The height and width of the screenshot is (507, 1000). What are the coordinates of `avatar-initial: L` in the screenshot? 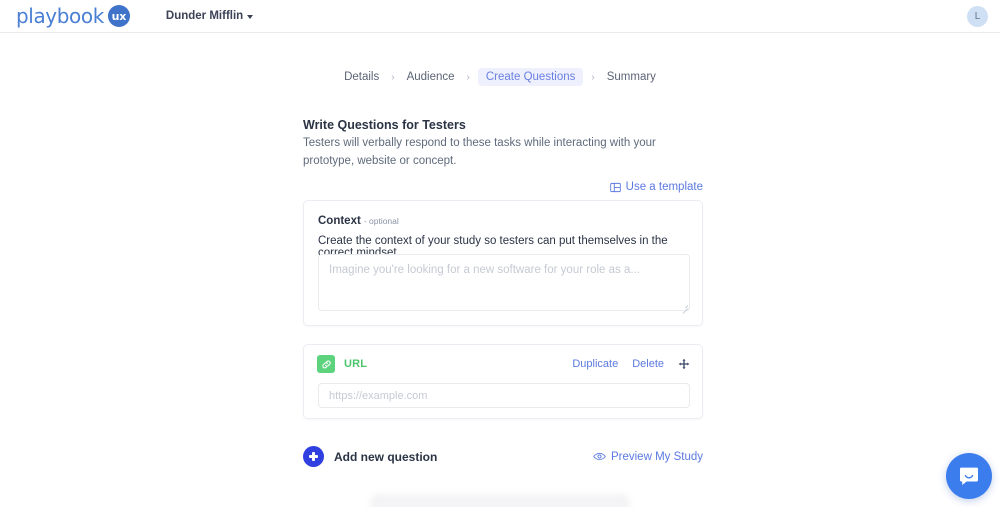 It's located at (977, 16).